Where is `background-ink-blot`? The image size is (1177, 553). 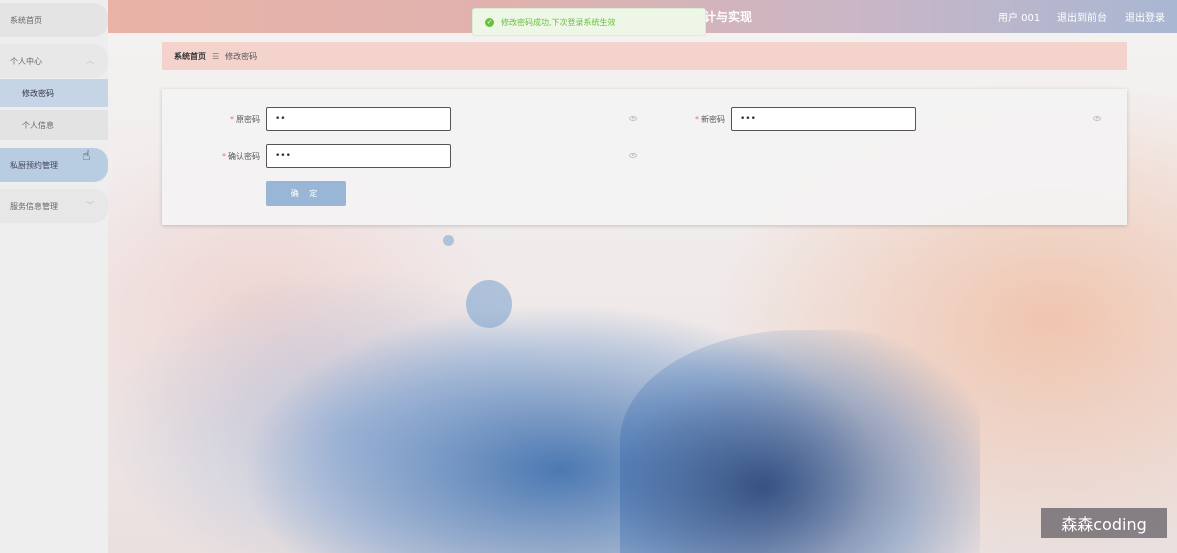
background-ink-blot is located at coordinates (800, 441).